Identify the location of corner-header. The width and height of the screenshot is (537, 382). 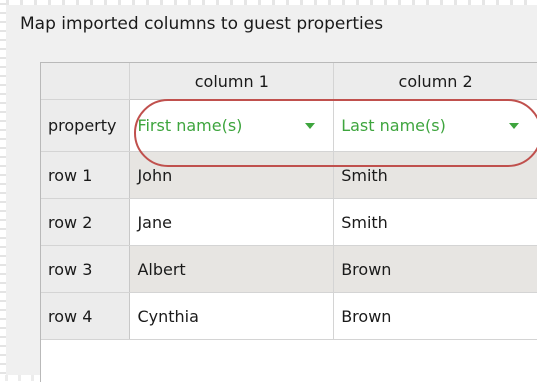
(86, 81).